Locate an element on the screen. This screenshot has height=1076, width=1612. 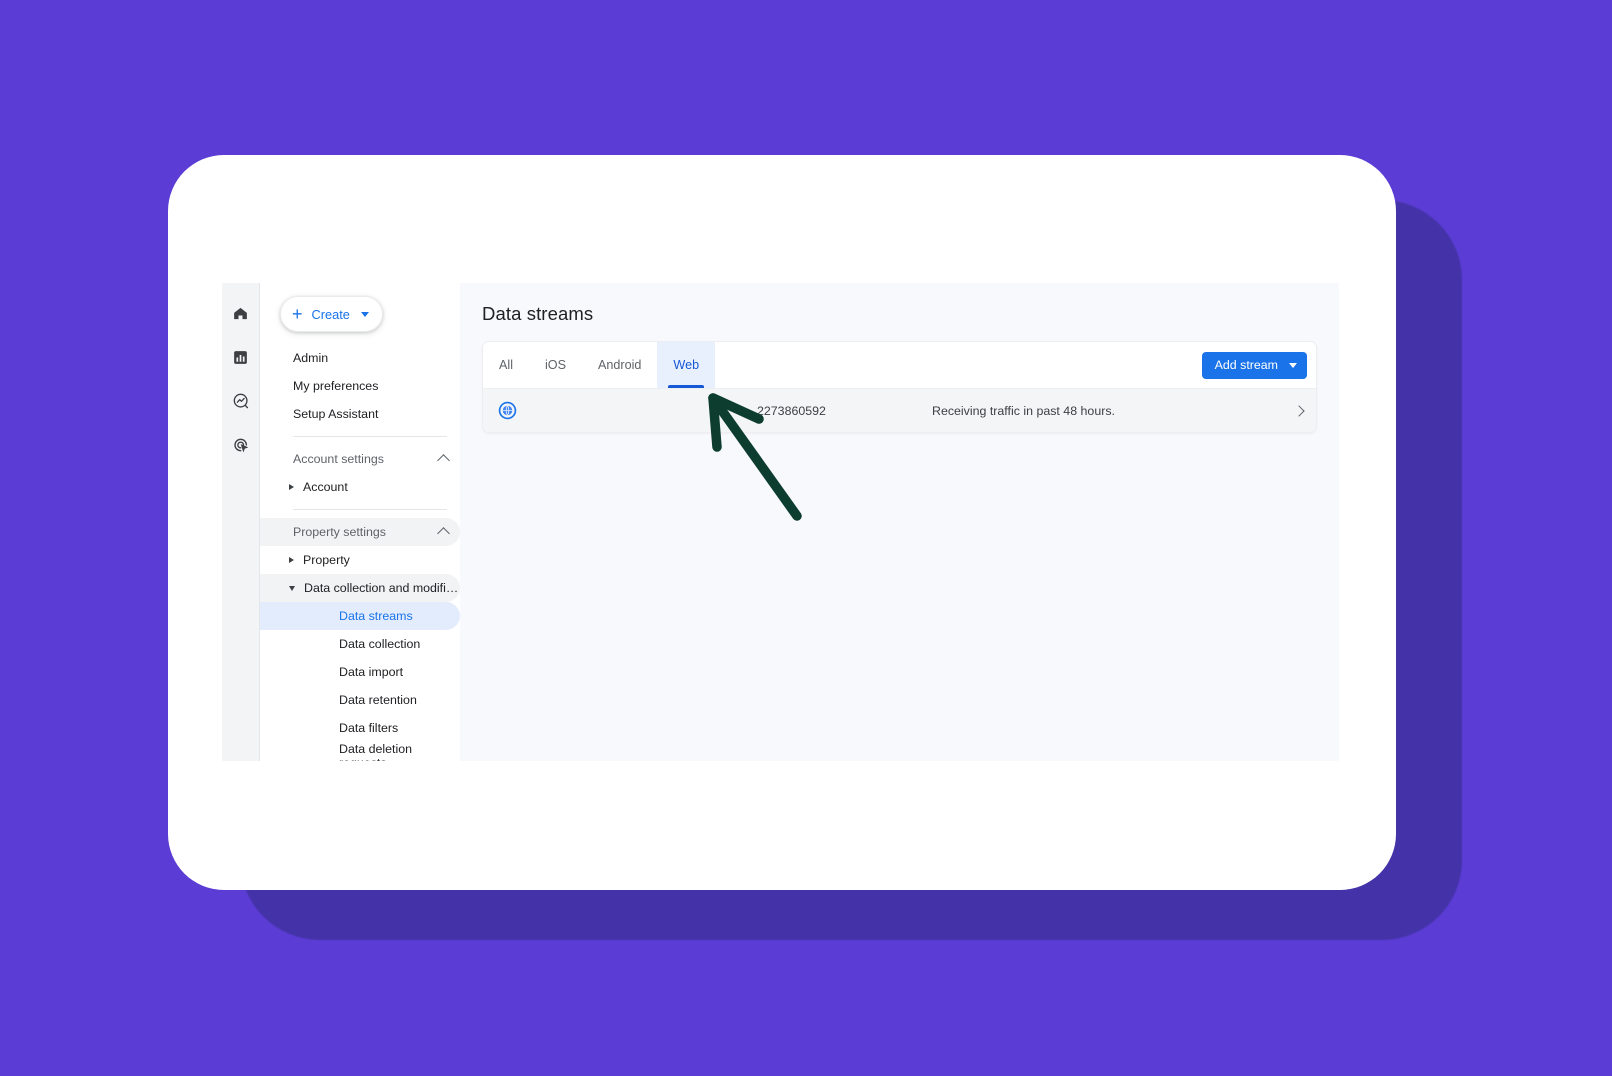
section-header-label: Property settings is located at coordinates (339, 532).